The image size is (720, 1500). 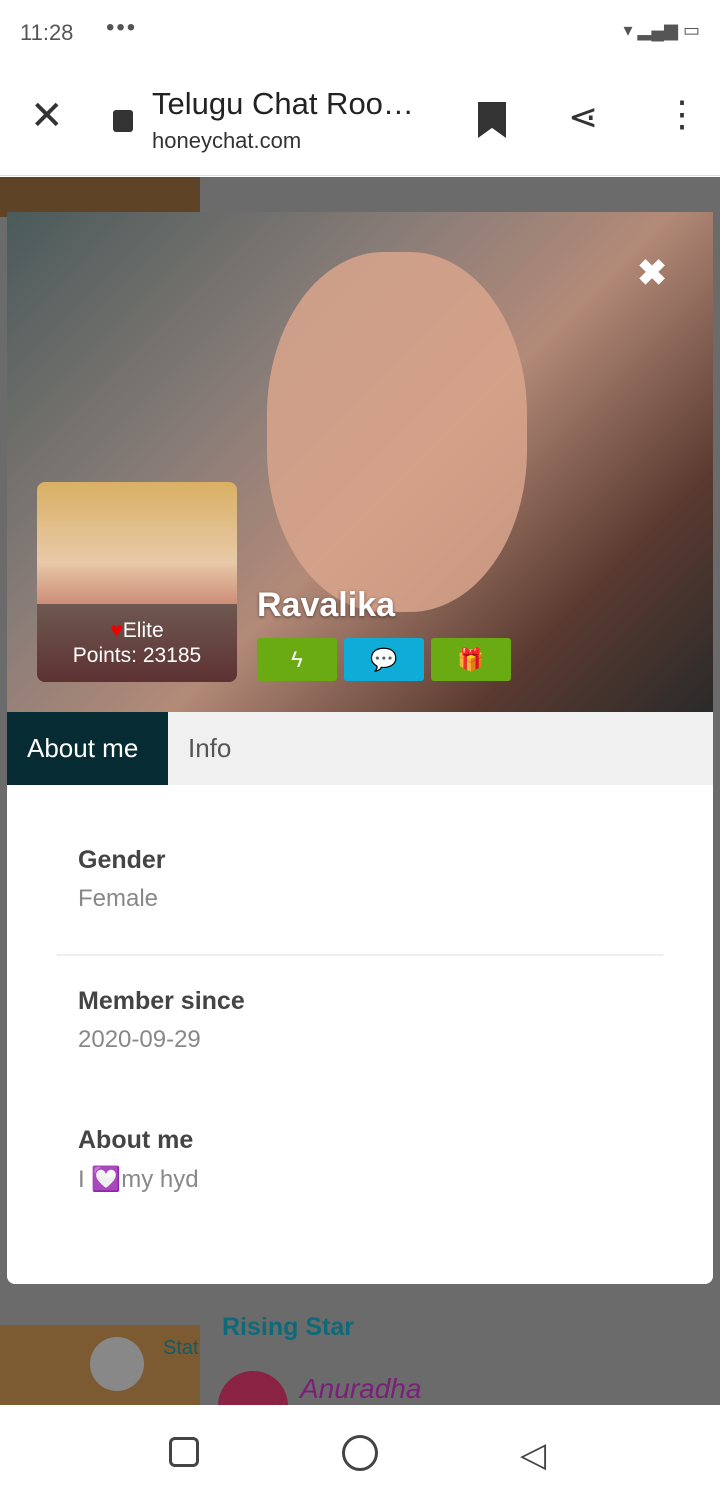 I want to click on browser-toolbar: ✕ Telugu Chat Roo… honeychat.com ⋖ ⋮, so click(x=360, y=121).